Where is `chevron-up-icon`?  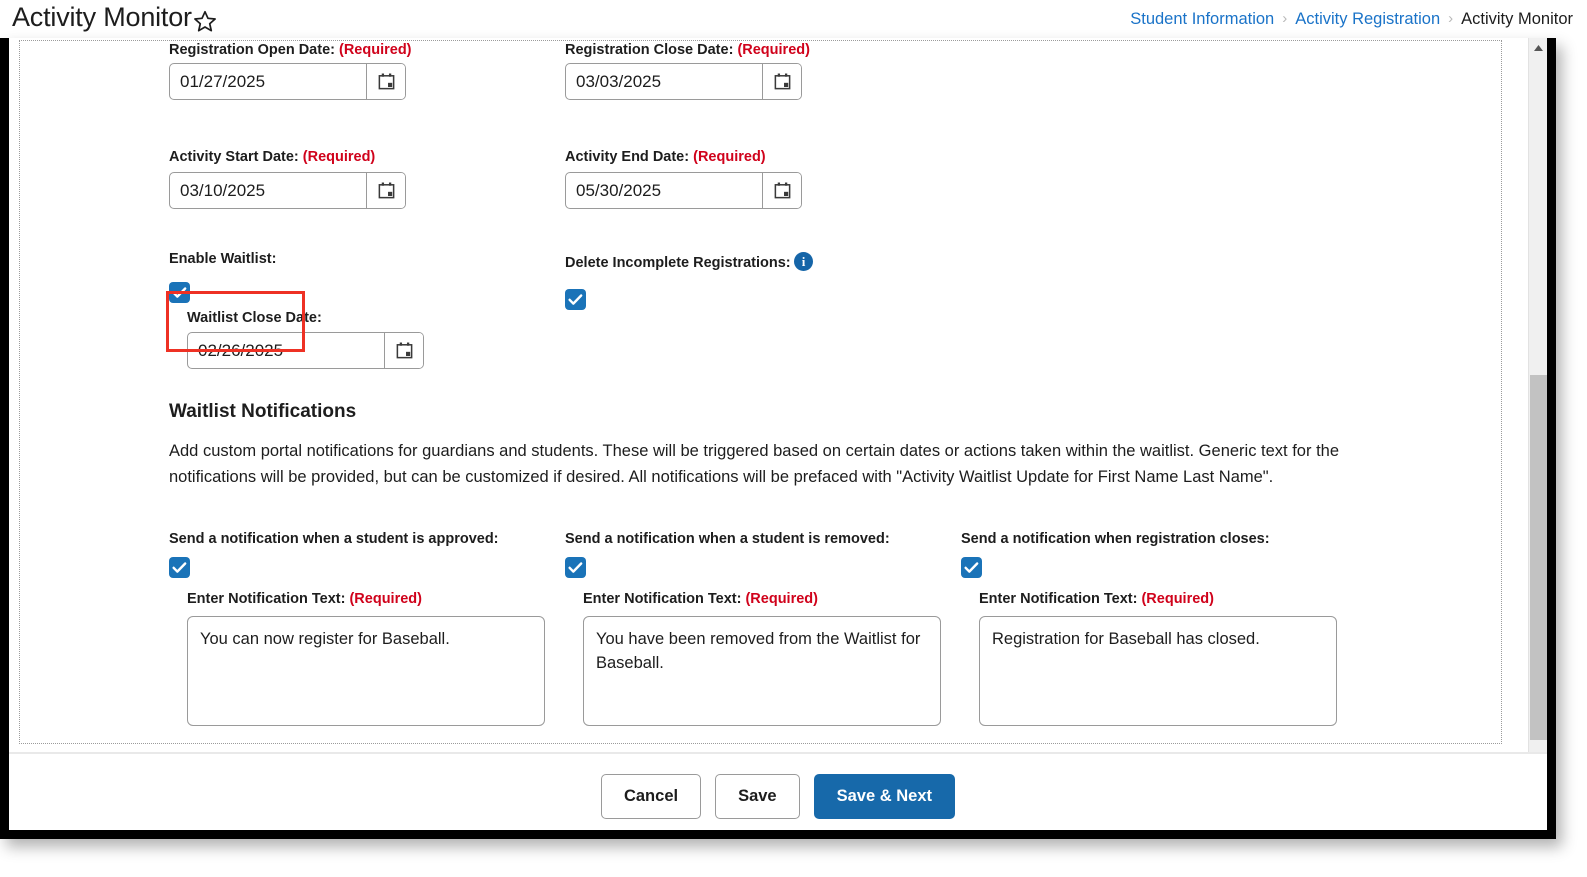
chevron-up-icon is located at coordinates (1538, 48).